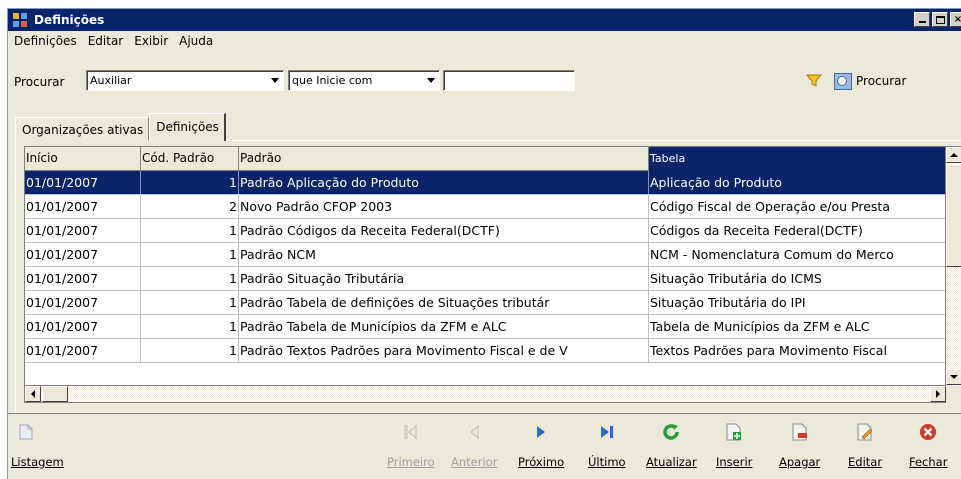 This screenshot has height=479, width=961. I want to click on tab-definicoes: Definições, so click(187, 127).